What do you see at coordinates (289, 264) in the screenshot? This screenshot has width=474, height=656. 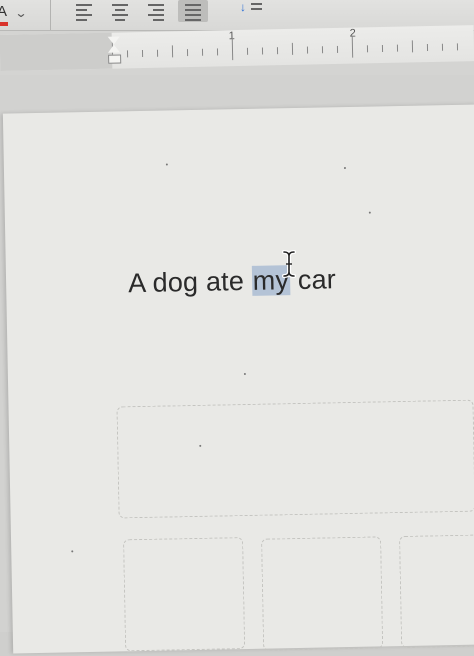 I see `i-beam-cursor-icon` at bounding box center [289, 264].